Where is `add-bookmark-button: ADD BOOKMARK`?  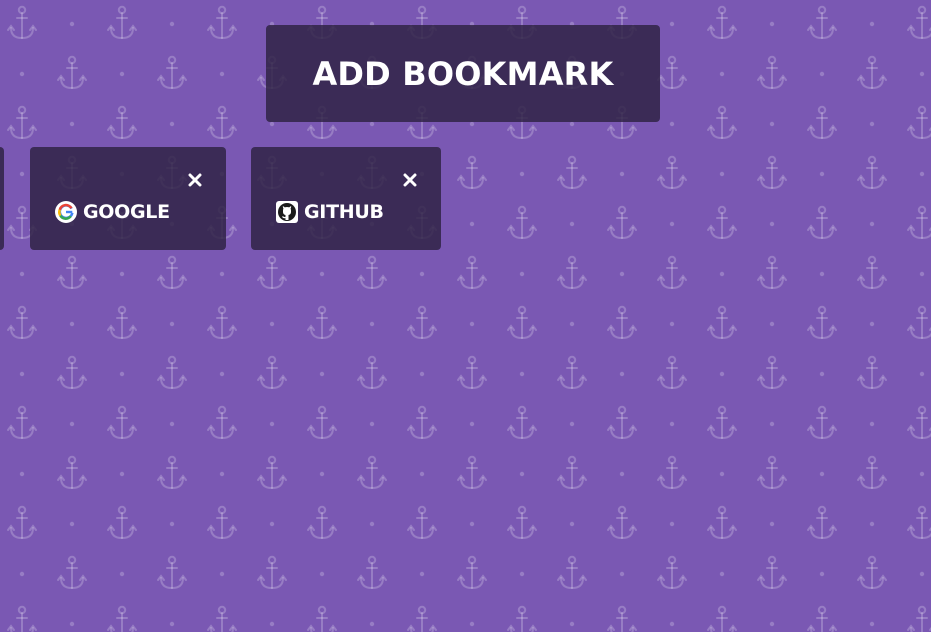
add-bookmark-button: ADD BOOKMARK is located at coordinates (463, 73).